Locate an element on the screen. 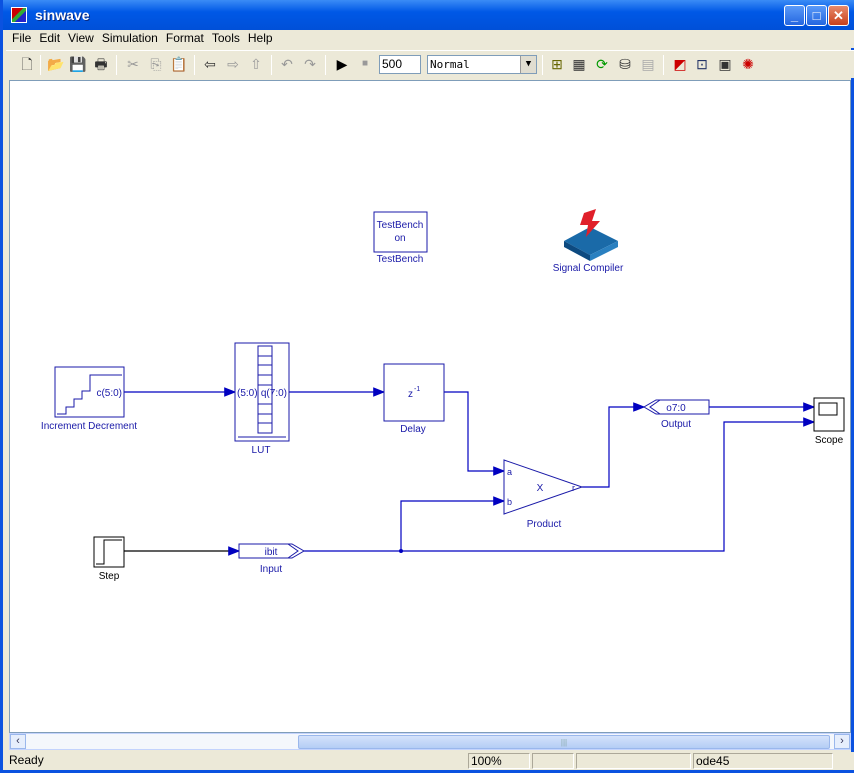 The height and width of the screenshot is (773, 854). signal-product-output is located at coordinates (614, 445).